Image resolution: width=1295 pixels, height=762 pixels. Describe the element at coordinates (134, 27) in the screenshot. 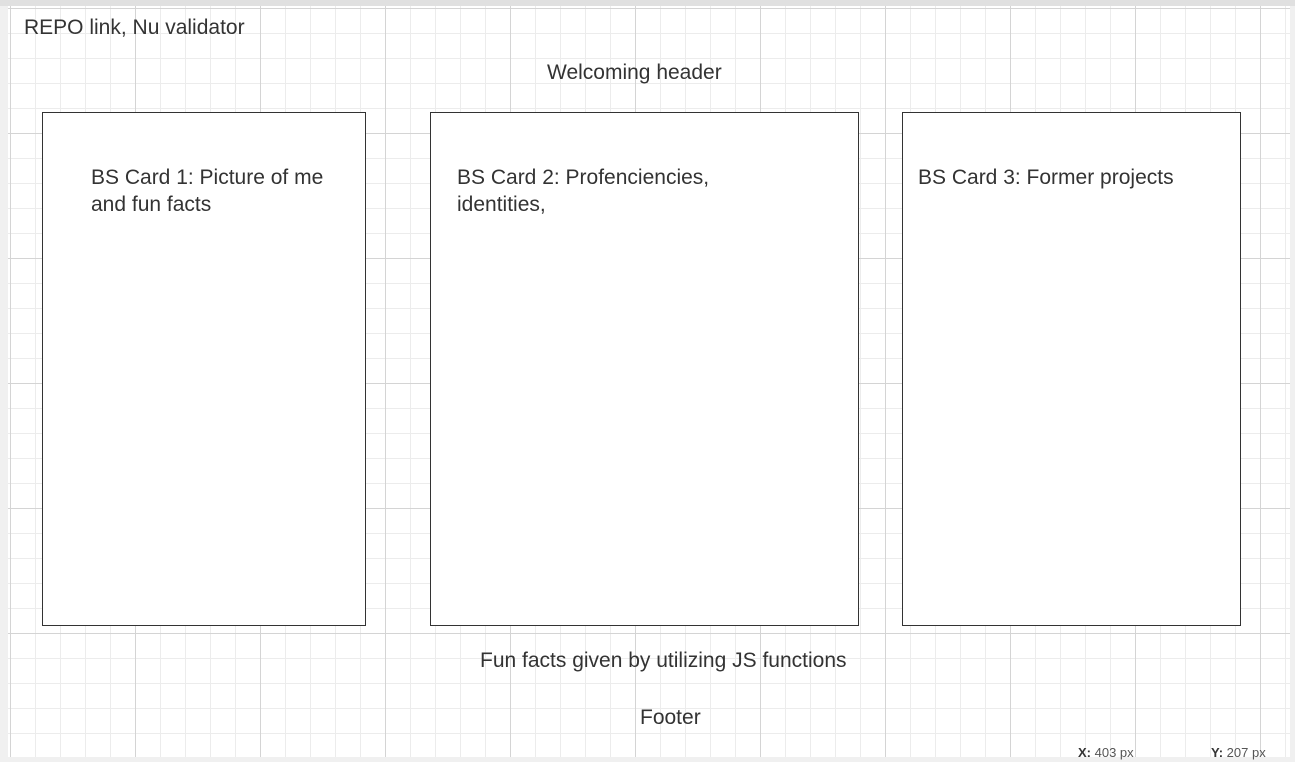

I see `repo-link-label: REPO link, Nu validator` at that location.